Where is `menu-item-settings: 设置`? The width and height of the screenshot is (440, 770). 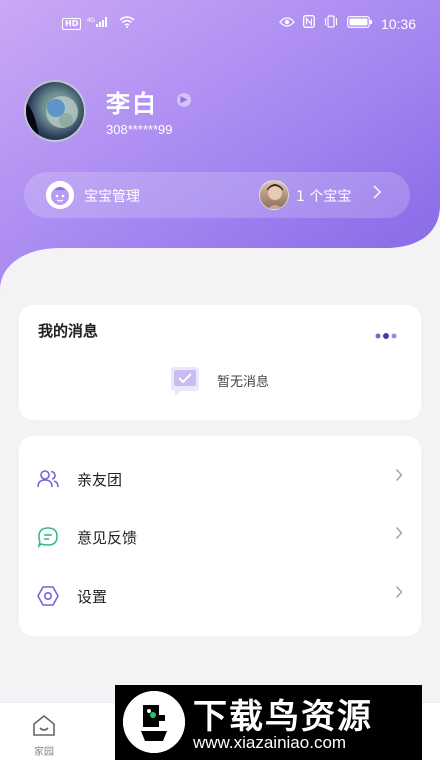
menu-item-settings: 设置 is located at coordinates (220, 596).